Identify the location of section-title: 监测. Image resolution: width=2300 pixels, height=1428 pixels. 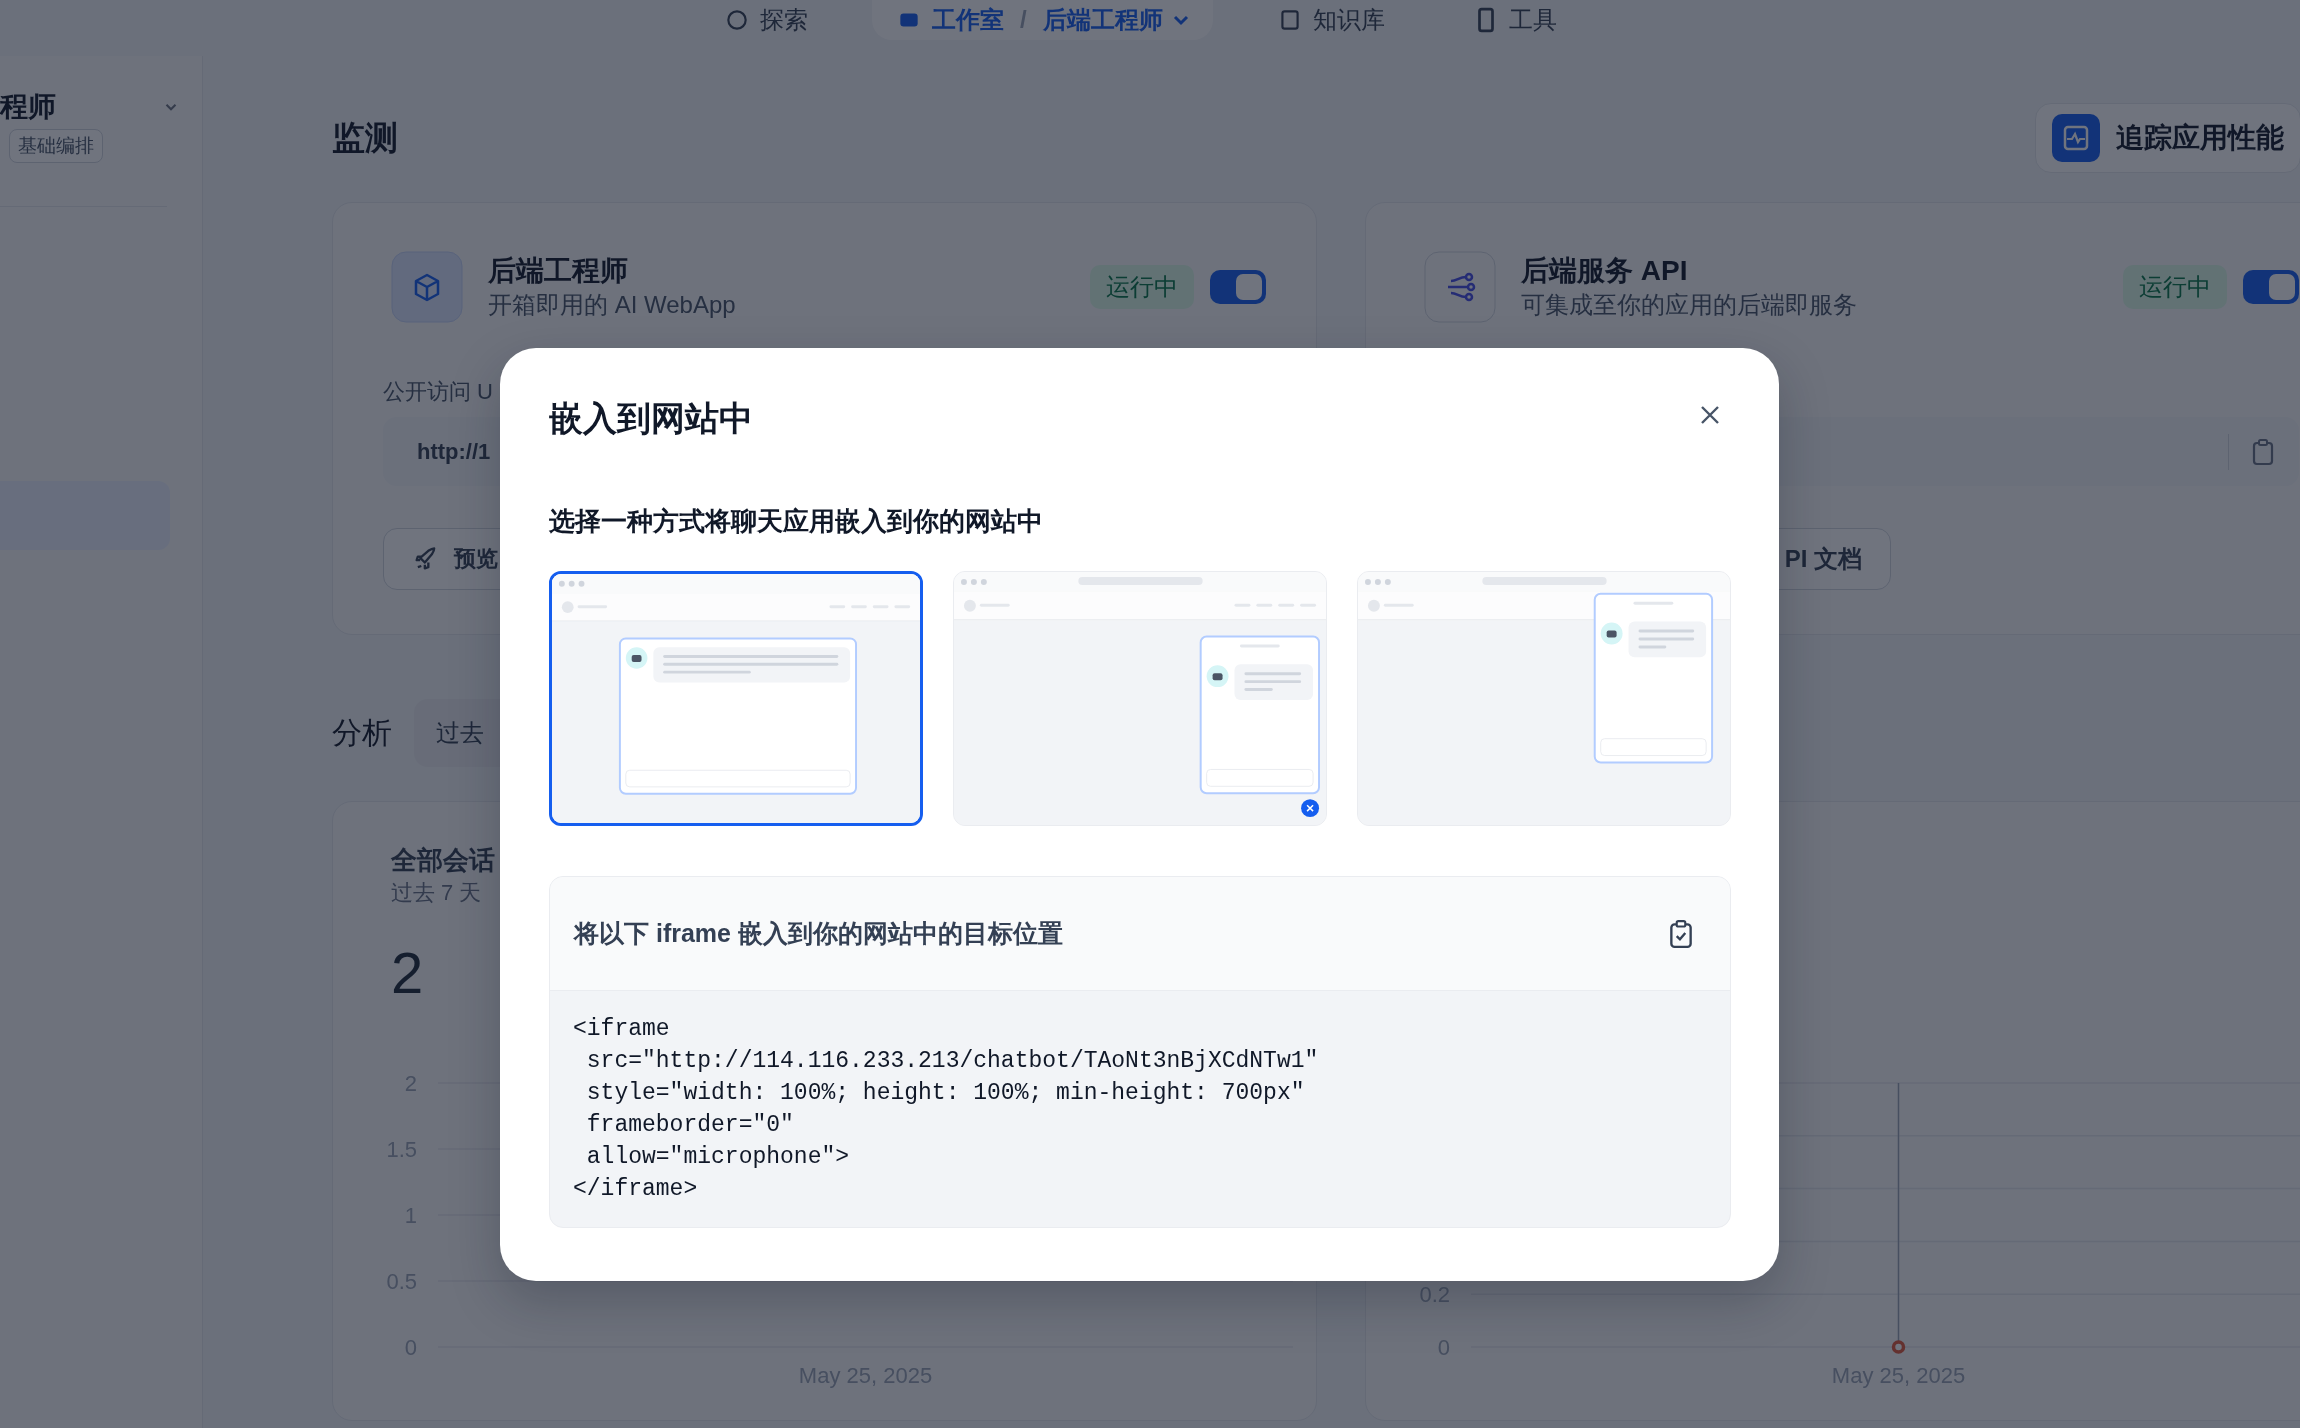
(365, 137).